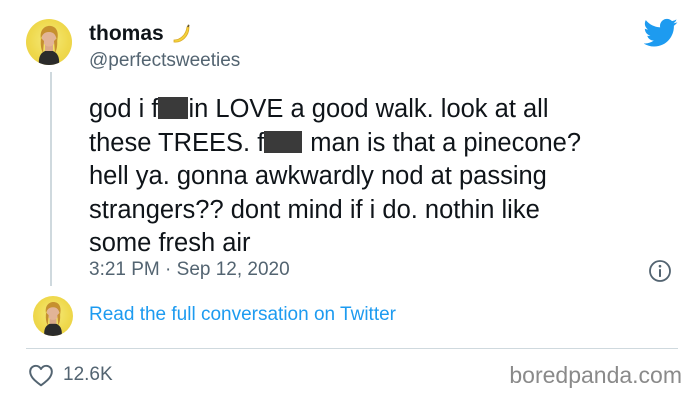  I want to click on twitter-bird-icon, so click(660, 33).